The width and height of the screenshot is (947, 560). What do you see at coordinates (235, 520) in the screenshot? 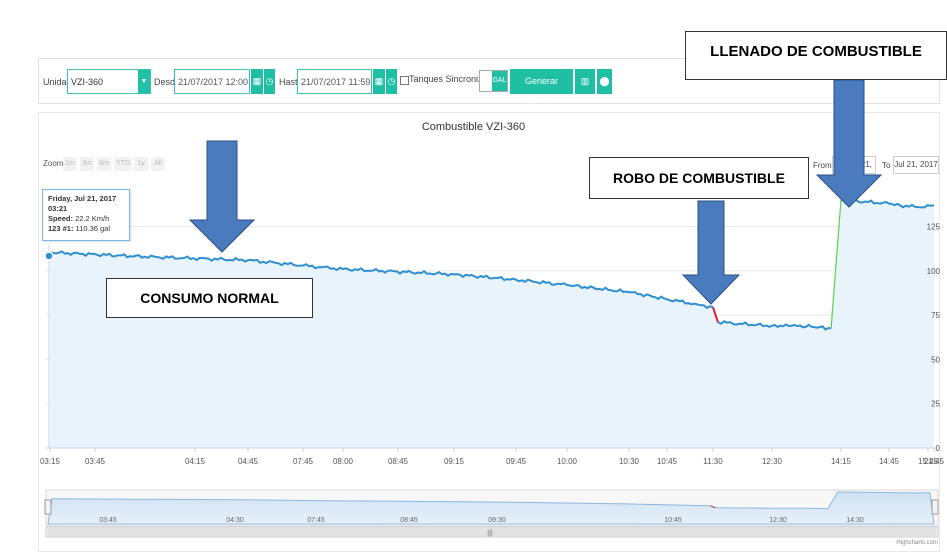
I see `navigator-tick-label: 04:30` at bounding box center [235, 520].